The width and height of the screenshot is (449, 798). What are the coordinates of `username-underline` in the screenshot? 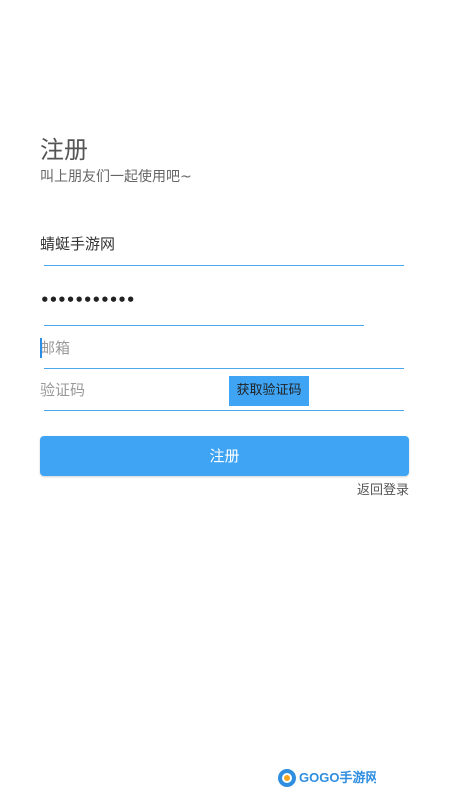 It's located at (224, 265).